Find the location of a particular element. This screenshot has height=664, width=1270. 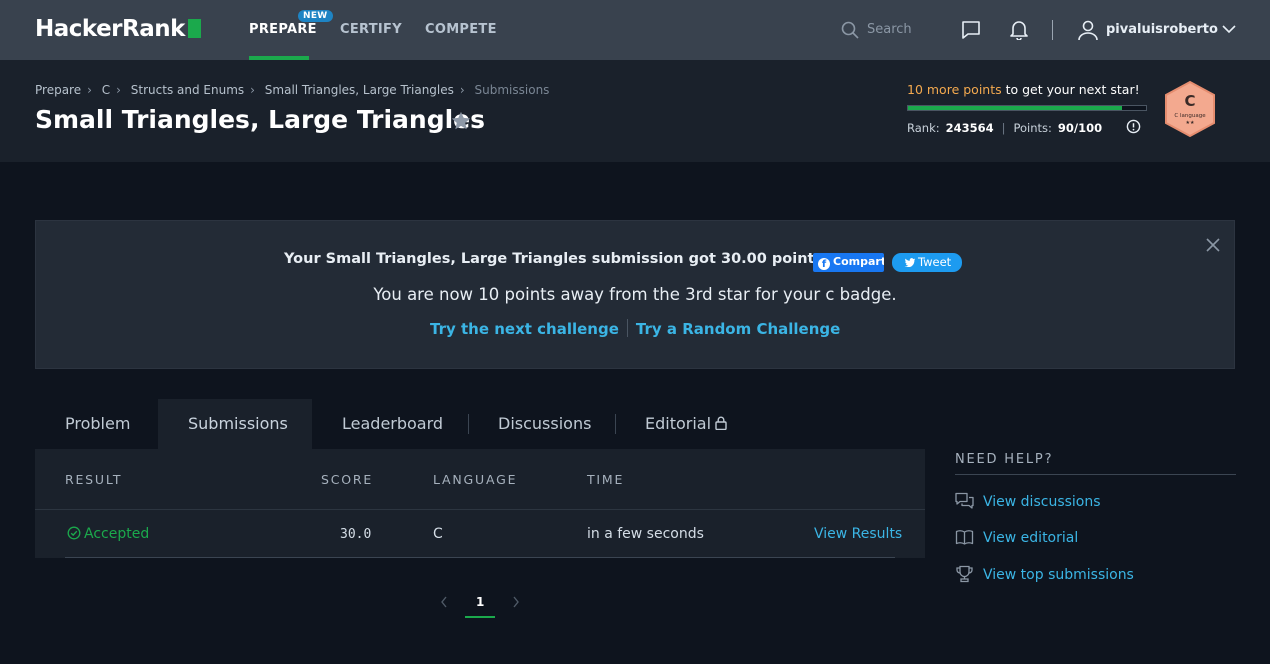

chevron-left-icon is located at coordinates (444, 602).